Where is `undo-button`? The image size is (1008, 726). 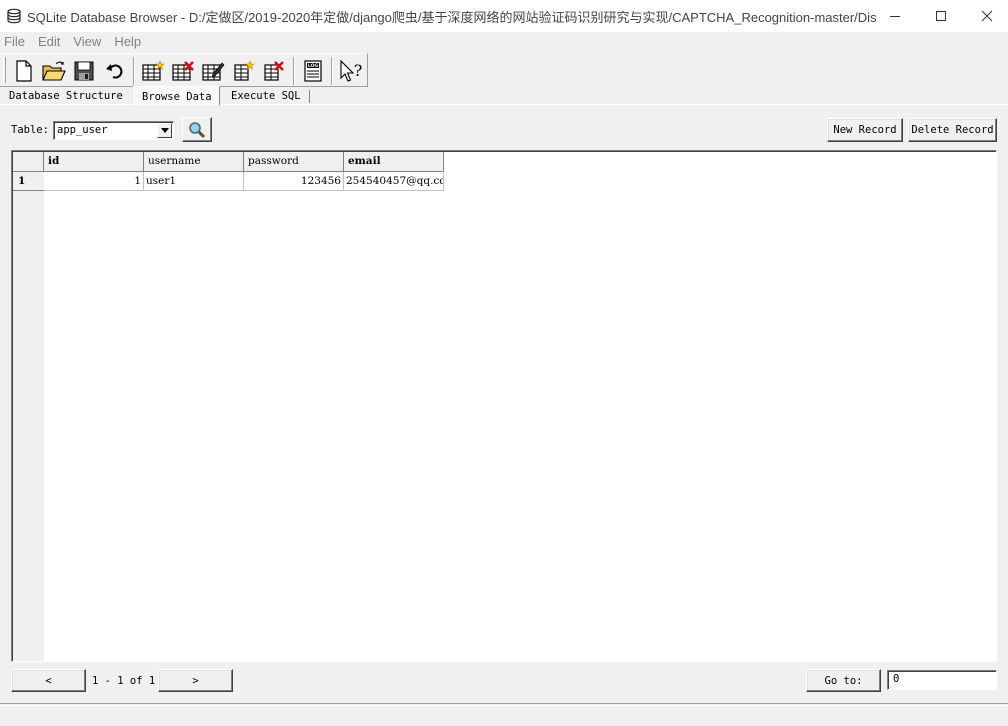
undo-button is located at coordinates (115, 71).